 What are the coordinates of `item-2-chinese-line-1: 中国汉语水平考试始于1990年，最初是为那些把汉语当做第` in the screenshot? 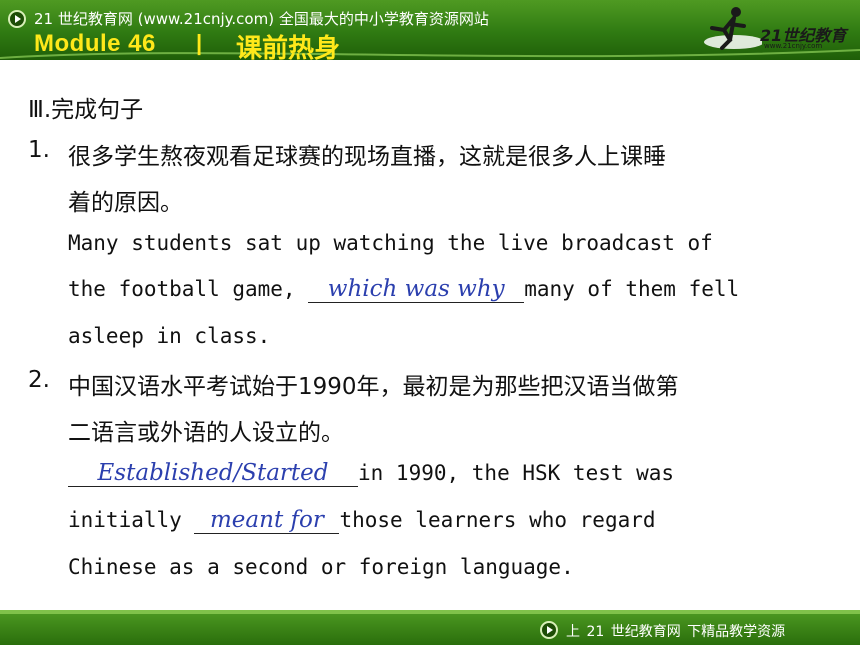 It's located at (373, 387).